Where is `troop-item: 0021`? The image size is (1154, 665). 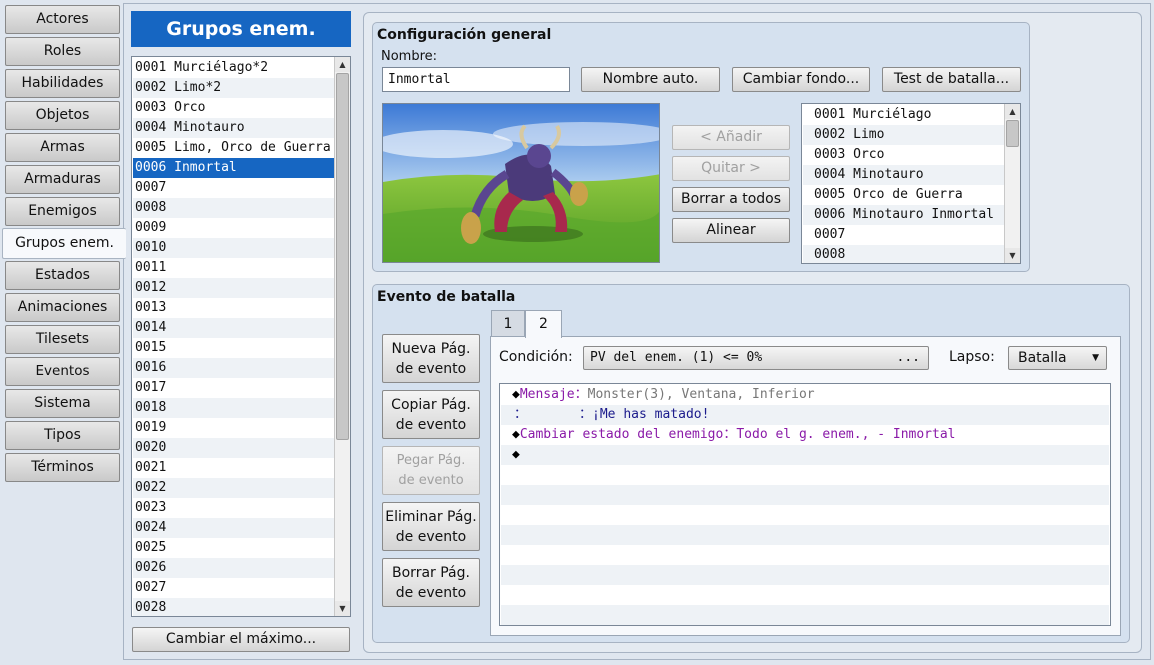
troop-item: 0021 is located at coordinates (233, 468).